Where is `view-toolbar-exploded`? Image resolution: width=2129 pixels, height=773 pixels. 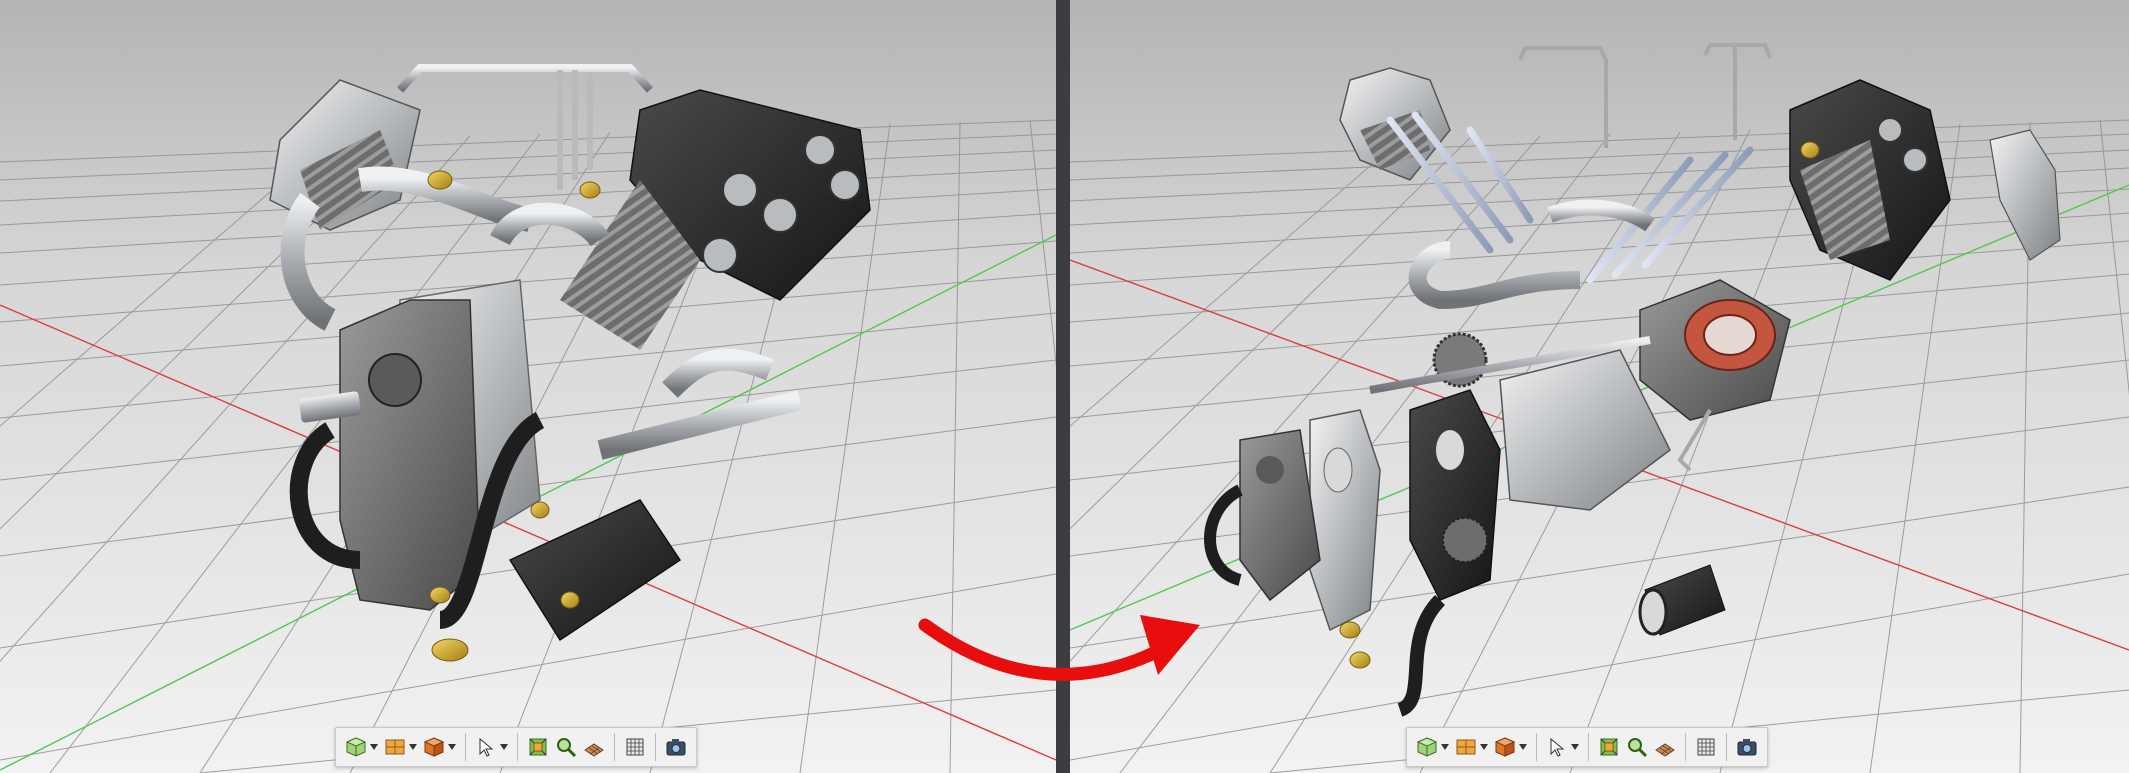 view-toolbar-exploded is located at coordinates (1587, 747).